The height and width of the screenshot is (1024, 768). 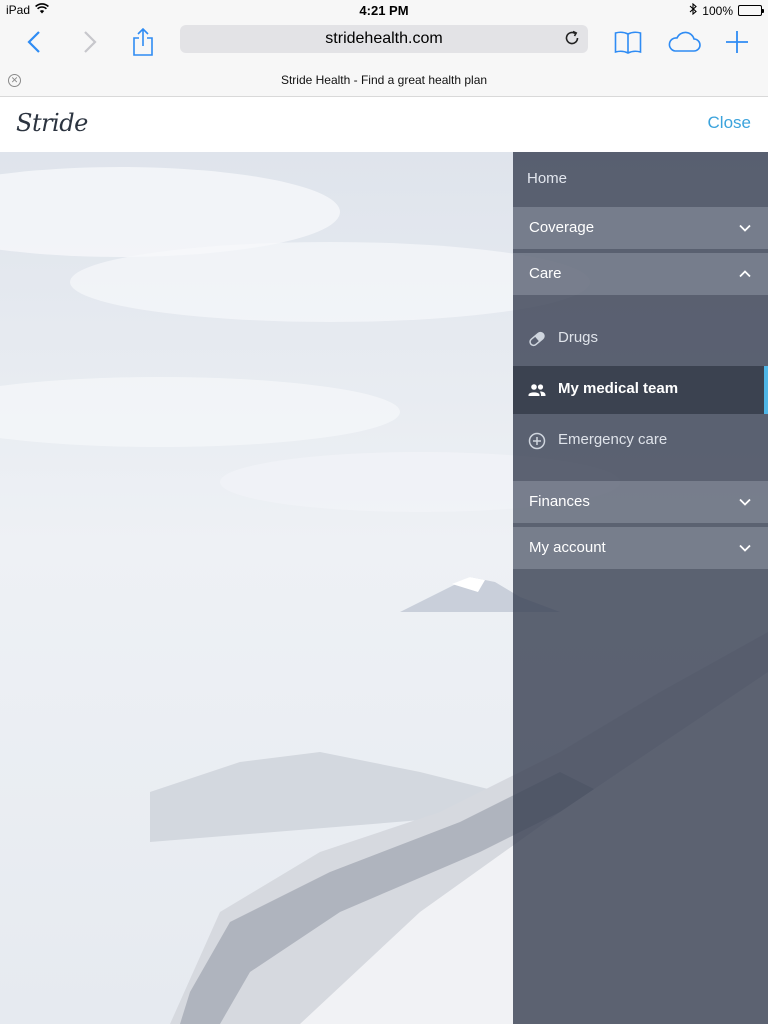 What do you see at coordinates (567, 547) in the screenshot?
I see `menu-section-label: My account` at bounding box center [567, 547].